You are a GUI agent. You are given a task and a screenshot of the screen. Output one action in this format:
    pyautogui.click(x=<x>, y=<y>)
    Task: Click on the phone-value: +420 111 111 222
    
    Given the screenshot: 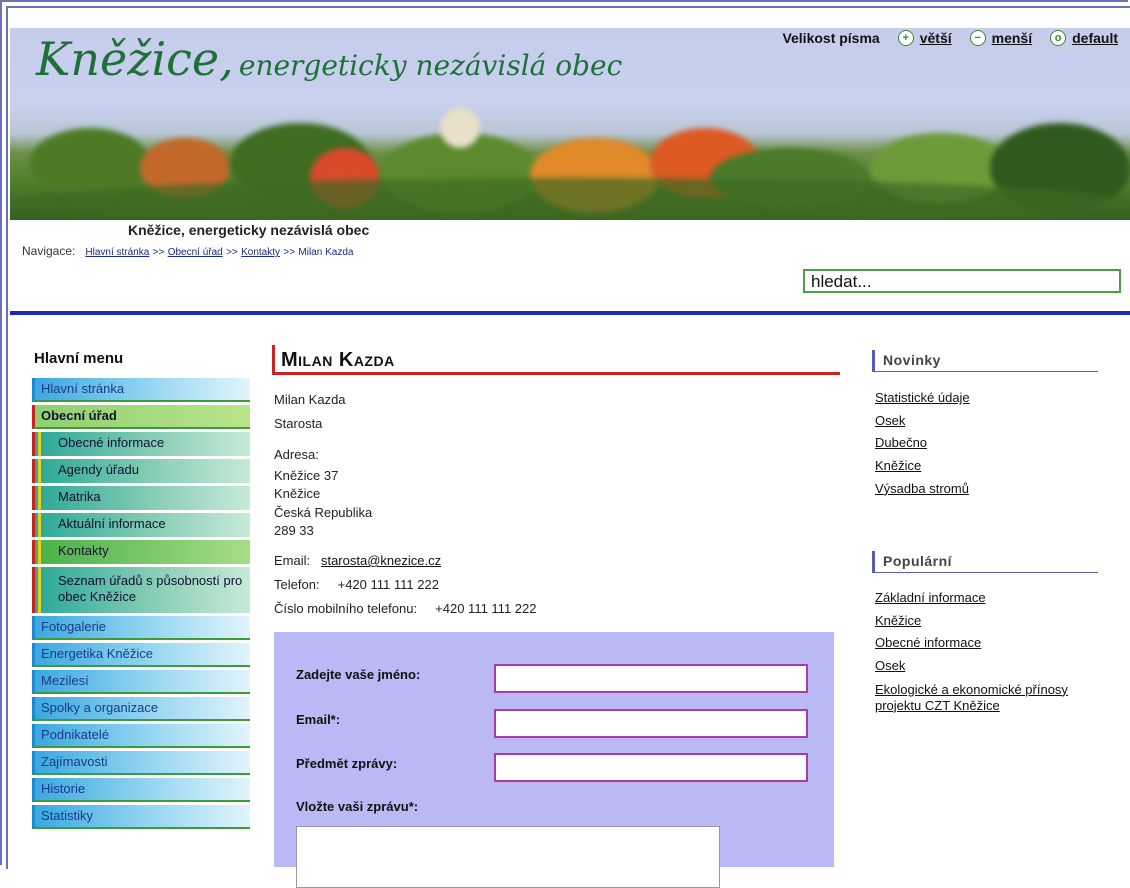 What is the action you would take?
    pyautogui.click(x=388, y=584)
    